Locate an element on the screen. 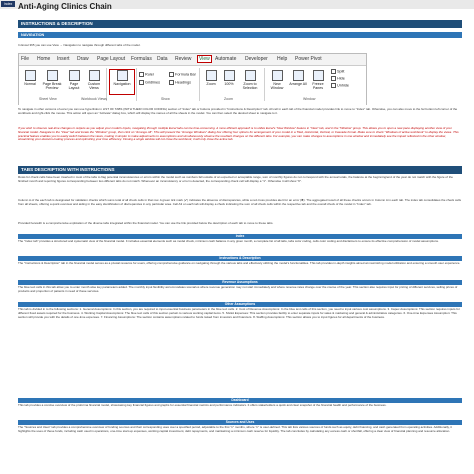 The height and width of the screenshot is (474, 474). new-window-icon is located at coordinates (277, 75).